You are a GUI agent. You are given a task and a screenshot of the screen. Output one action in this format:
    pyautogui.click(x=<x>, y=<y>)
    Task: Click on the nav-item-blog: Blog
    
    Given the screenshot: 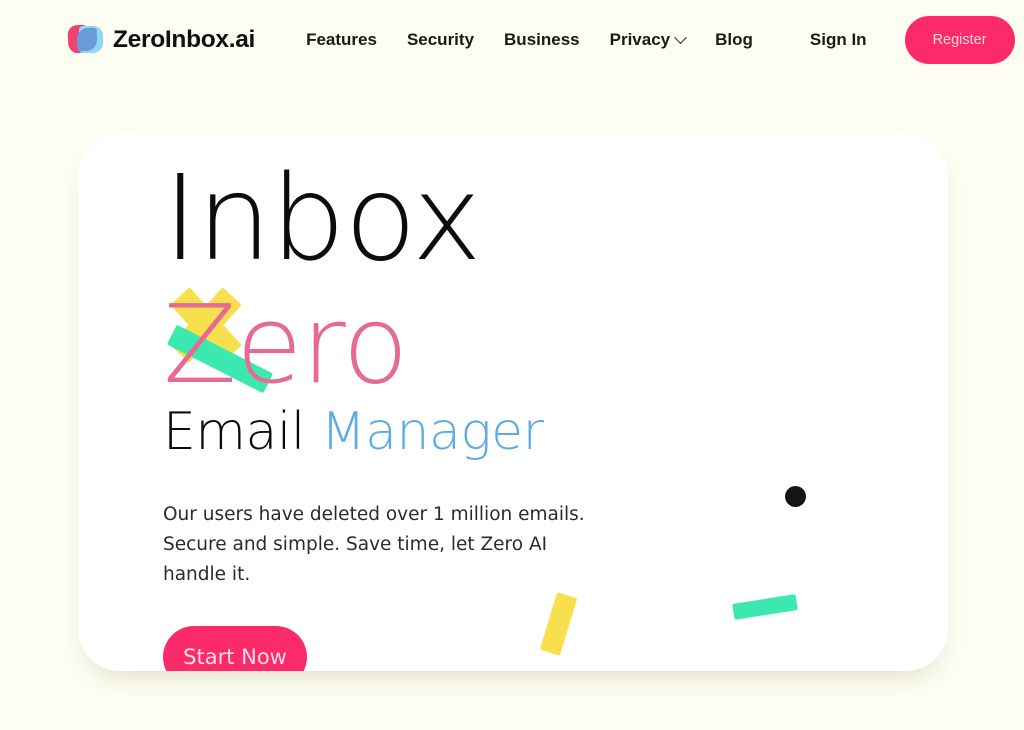 What is the action you would take?
    pyautogui.click(x=734, y=40)
    